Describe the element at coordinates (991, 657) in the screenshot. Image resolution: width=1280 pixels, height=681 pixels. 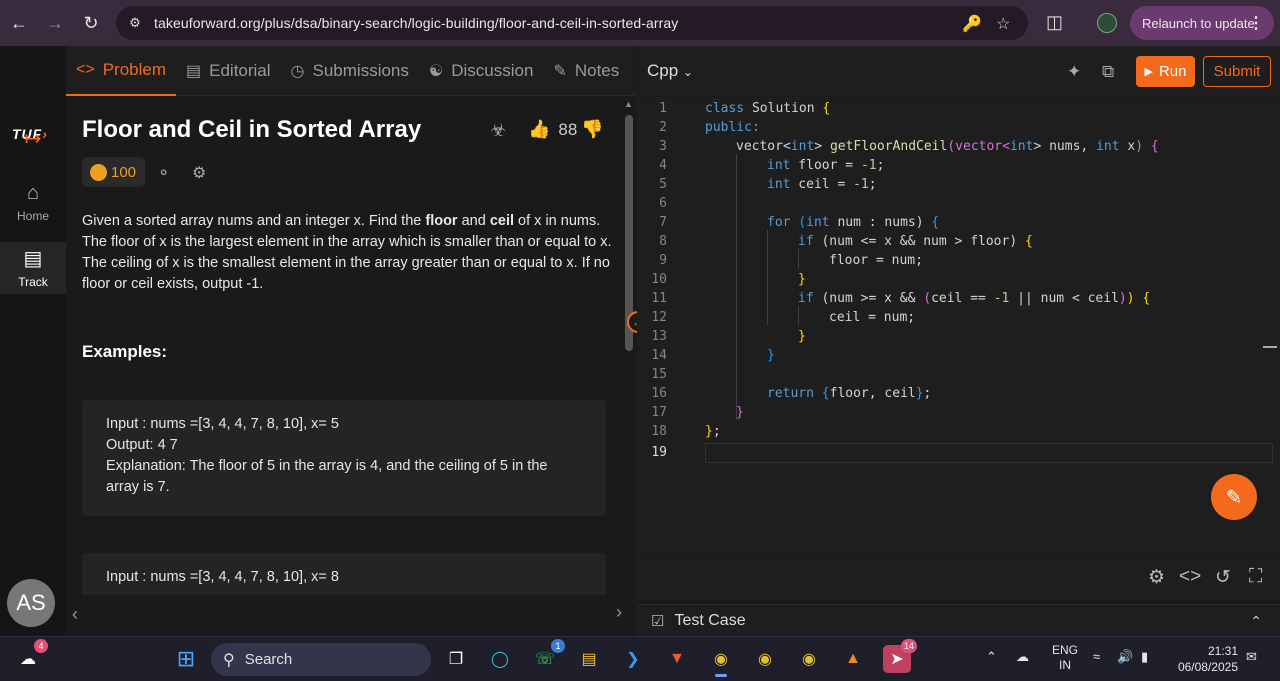
I see `chevron-up-tray-icon: ⌃` at that location.